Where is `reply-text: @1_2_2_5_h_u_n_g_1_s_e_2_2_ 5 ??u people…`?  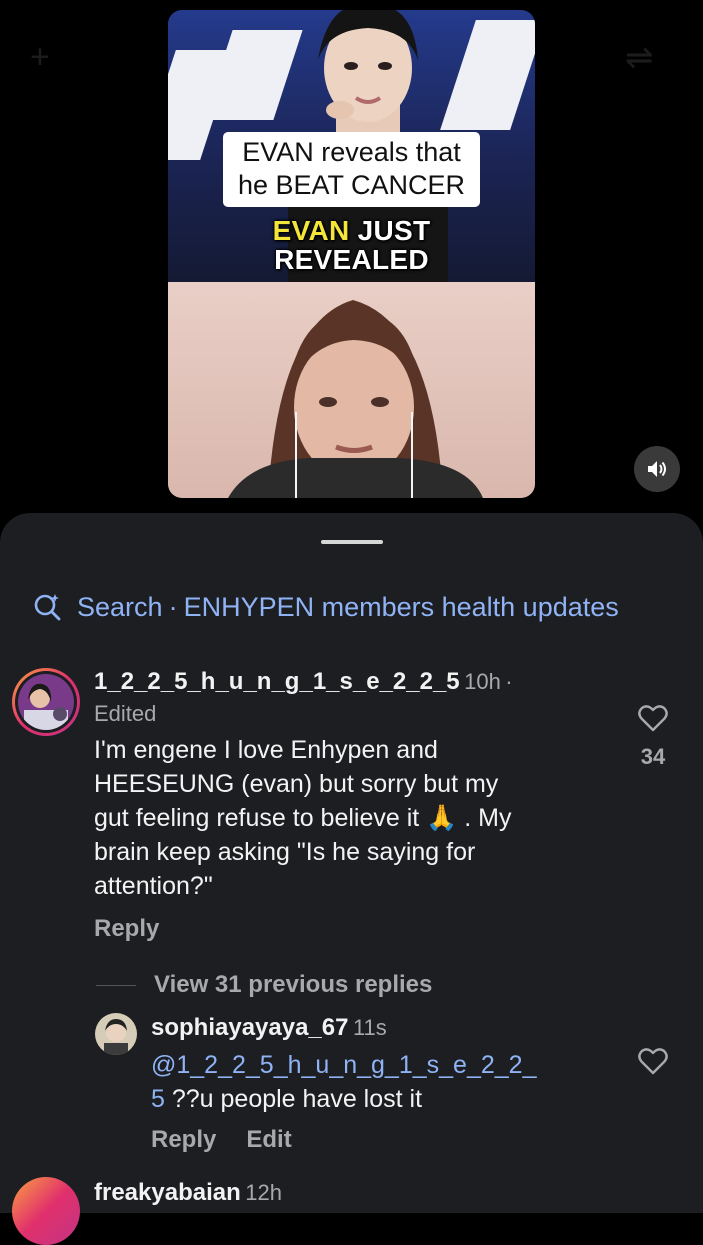
reply-text: @1_2_2_5_h_u_n_g_1_s_e_2_2_ 5 ??u people… is located at coordinates (386, 1082).